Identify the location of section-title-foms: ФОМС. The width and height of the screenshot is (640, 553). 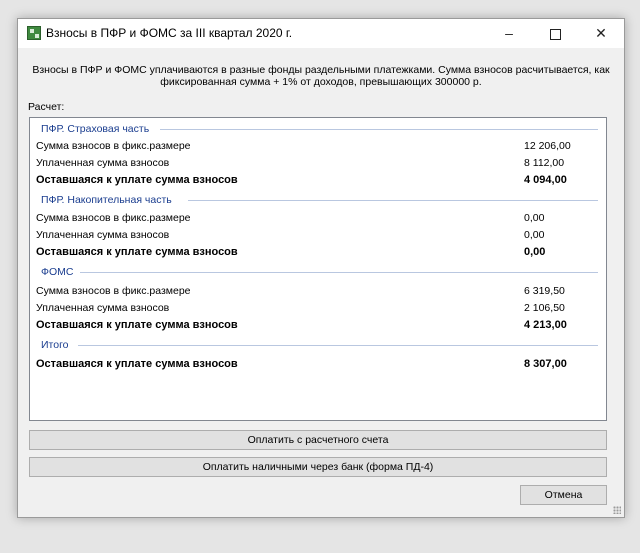
(57, 272).